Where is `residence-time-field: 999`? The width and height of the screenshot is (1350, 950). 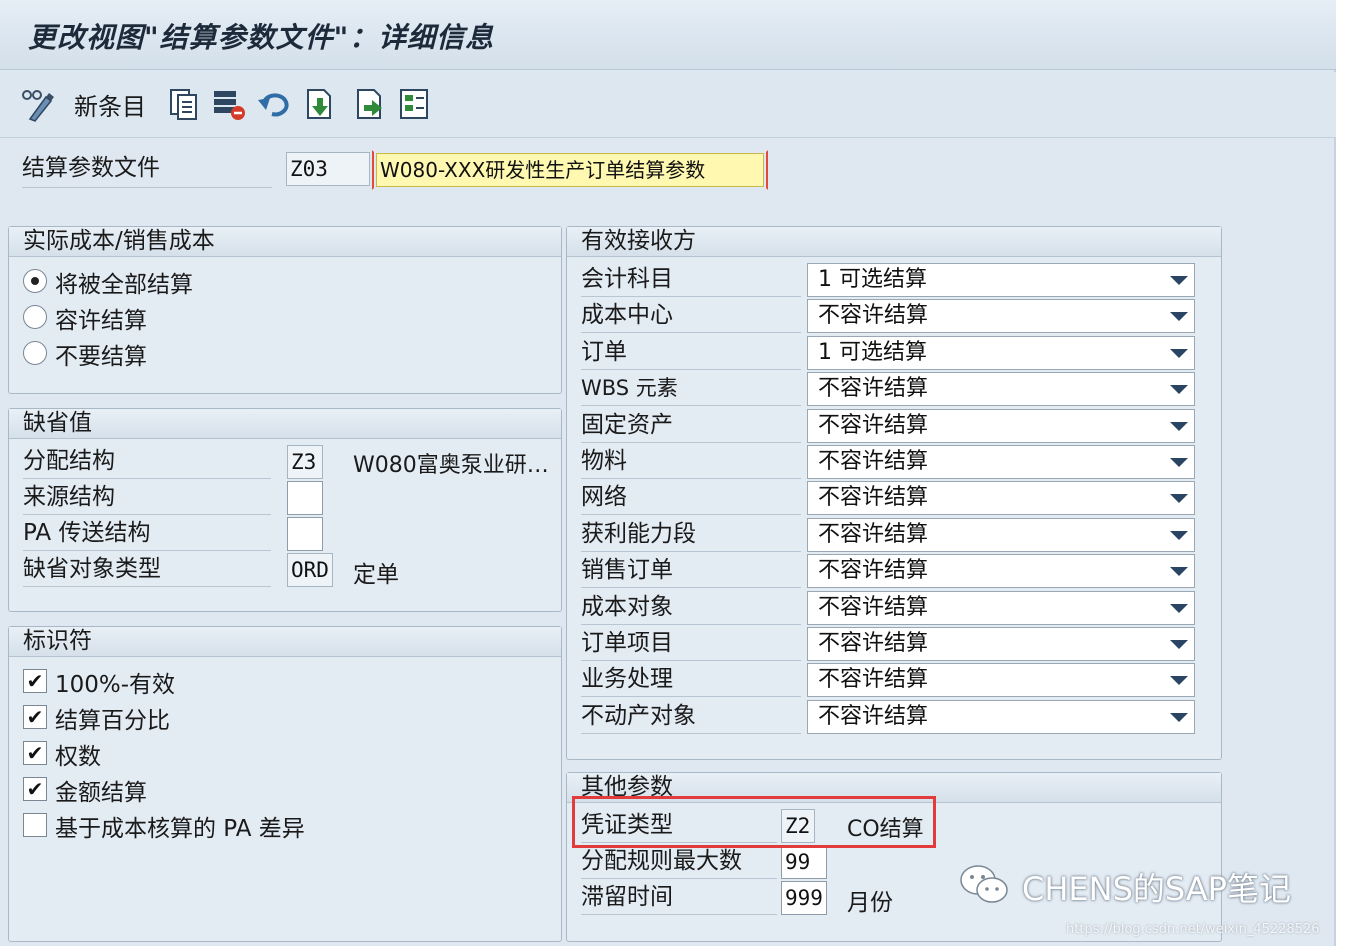
residence-time-field: 999 is located at coordinates (804, 898).